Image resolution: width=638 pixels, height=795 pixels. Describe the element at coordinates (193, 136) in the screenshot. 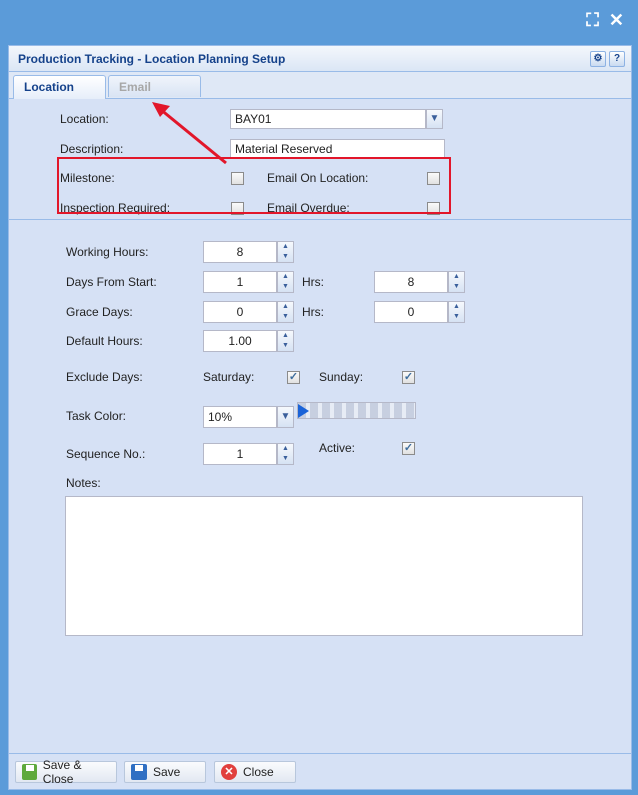

I see `arrow-line` at that location.